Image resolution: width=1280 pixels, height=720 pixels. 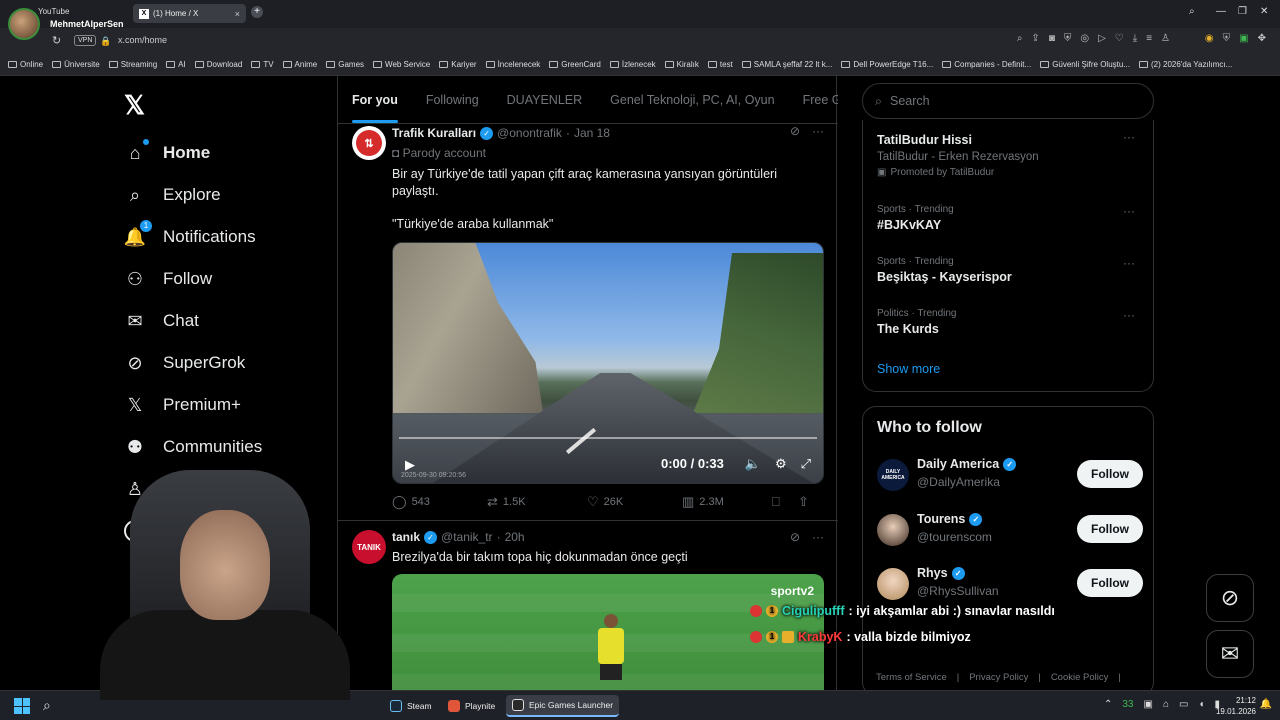 What do you see at coordinates (132, 64) in the screenshot?
I see `bookmark-item: Streaming` at bounding box center [132, 64].